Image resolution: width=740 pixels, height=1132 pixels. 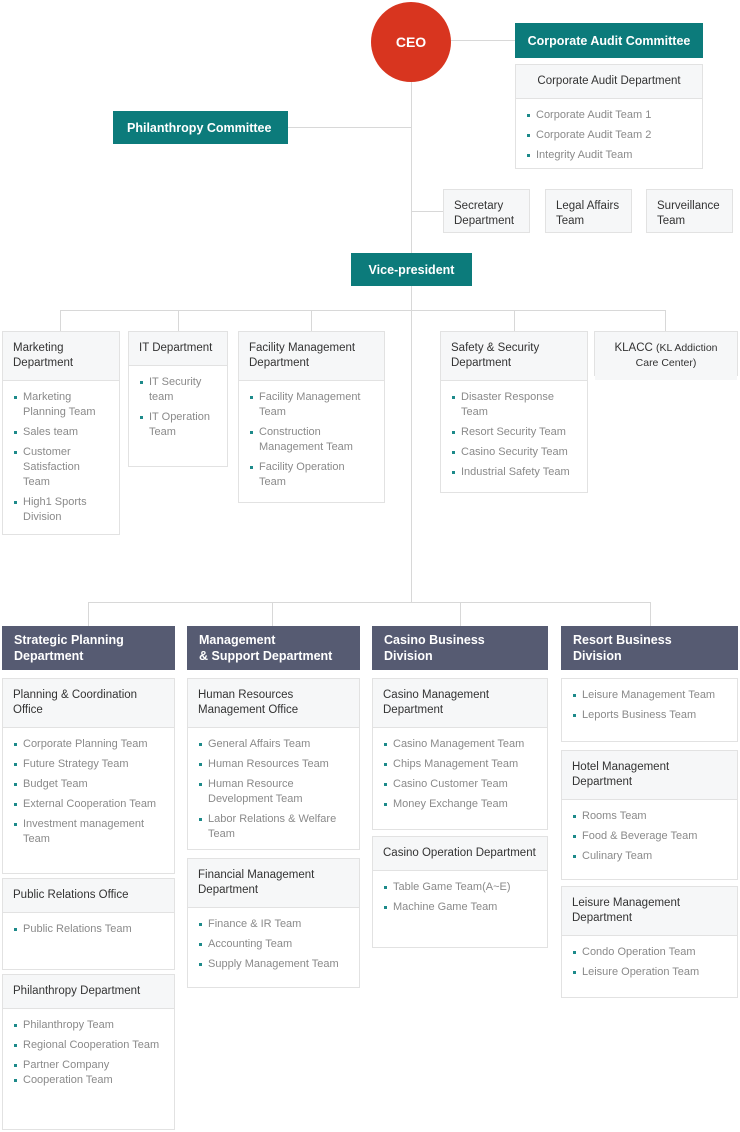 What do you see at coordinates (38, 348) in the screenshot?
I see `title-line1: Marketing` at bounding box center [38, 348].